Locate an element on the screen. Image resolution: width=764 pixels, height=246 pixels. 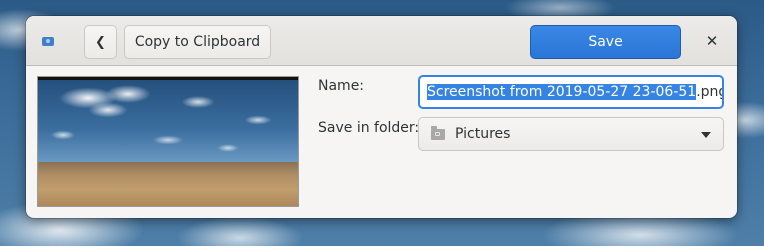
chevron-left-icon: ❮ is located at coordinates (100, 42).